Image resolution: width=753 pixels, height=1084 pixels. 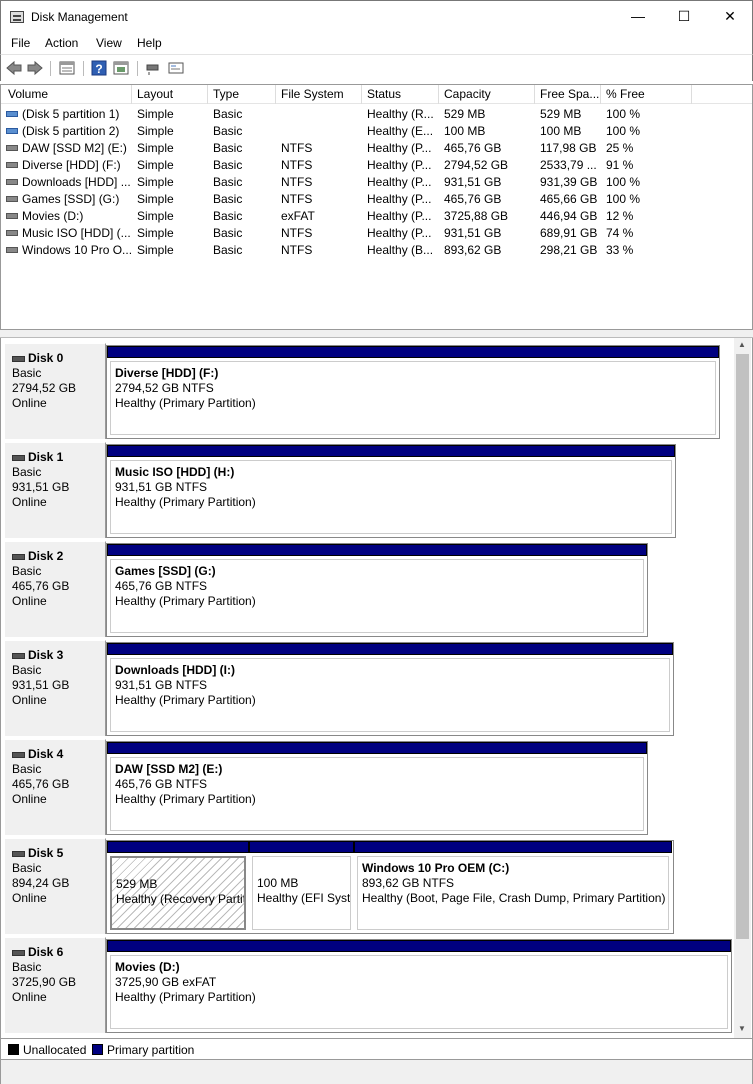 I want to click on col-file-system: File System, so click(x=319, y=94).